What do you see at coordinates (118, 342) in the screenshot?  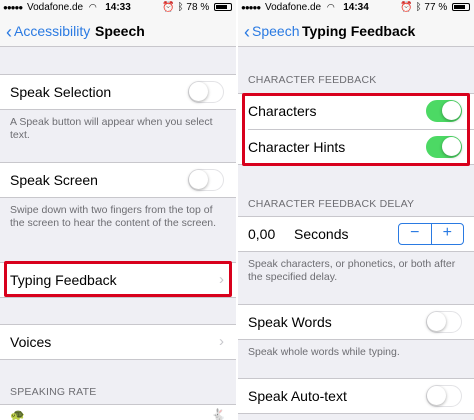 I see `voices-row: Voices ›` at bounding box center [118, 342].